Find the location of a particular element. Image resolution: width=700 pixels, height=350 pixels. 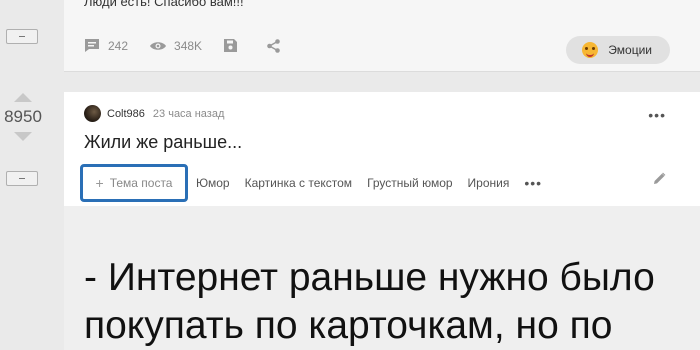

add-tag-label: Тема поста is located at coordinates (141, 183).